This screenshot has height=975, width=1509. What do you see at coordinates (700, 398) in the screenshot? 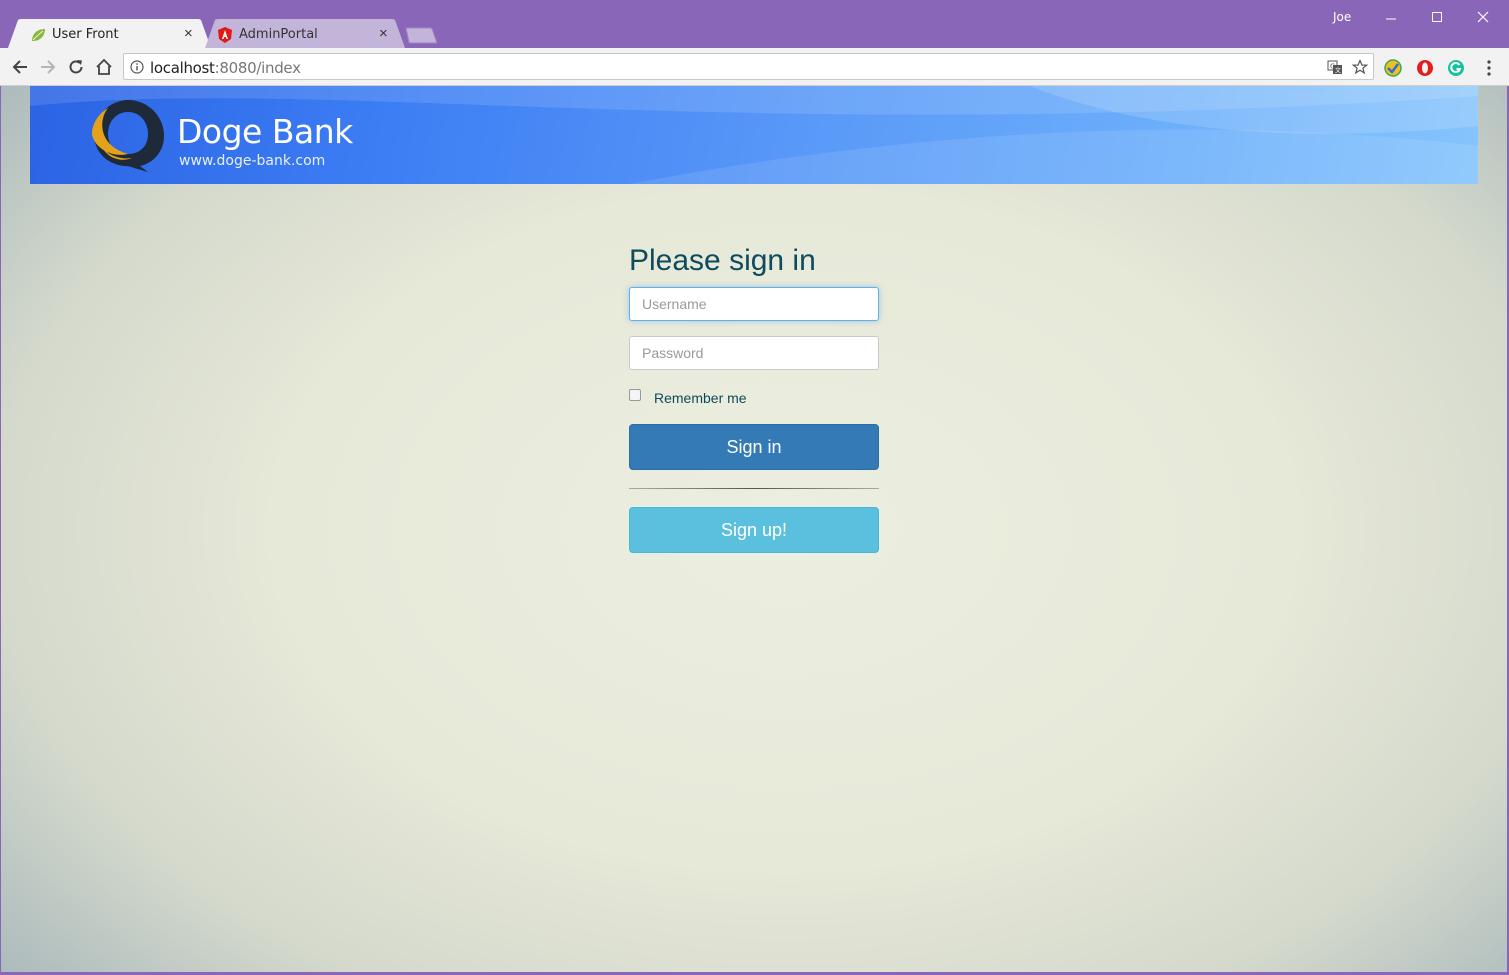
I see `remember-me-label: Remember me` at bounding box center [700, 398].